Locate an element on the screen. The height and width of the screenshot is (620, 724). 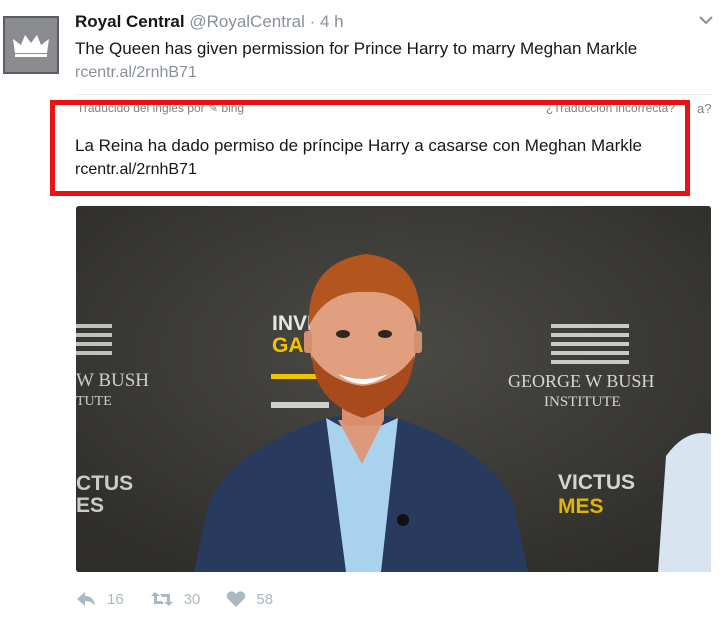
reply-icon is located at coordinates (86, 599).